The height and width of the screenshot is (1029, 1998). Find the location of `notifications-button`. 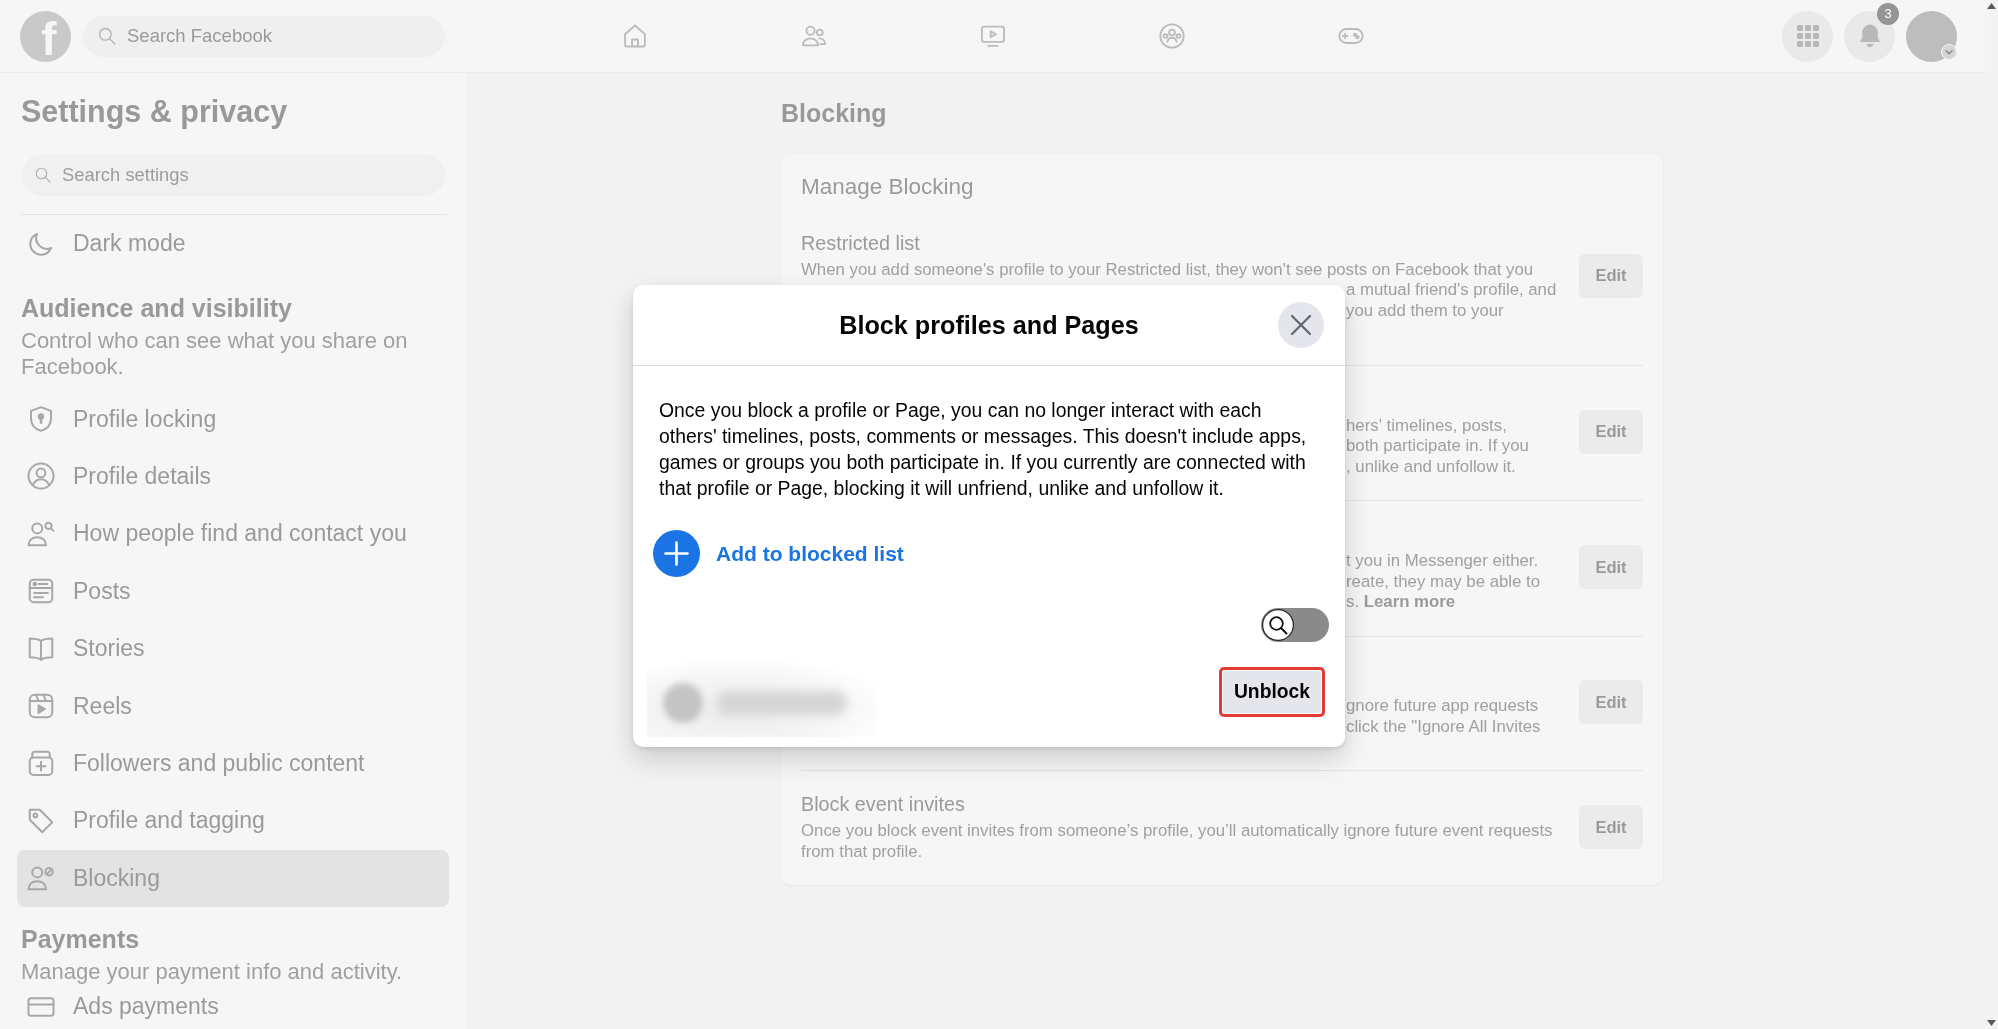

notifications-button is located at coordinates (1869, 36).